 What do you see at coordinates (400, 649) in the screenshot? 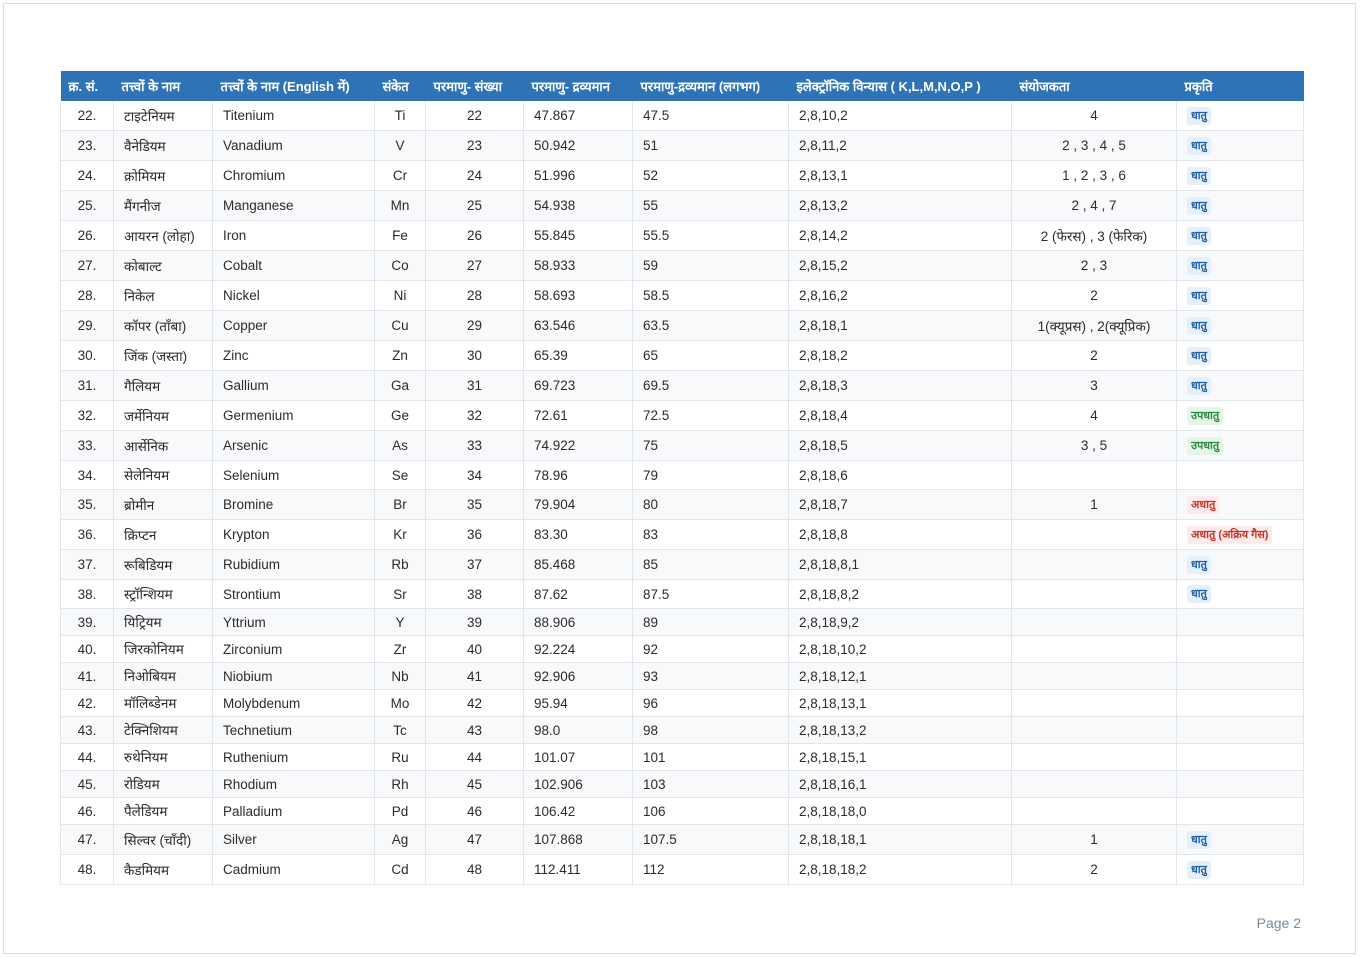
I see `symbol-cell: Zr` at bounding box center [400, 649].